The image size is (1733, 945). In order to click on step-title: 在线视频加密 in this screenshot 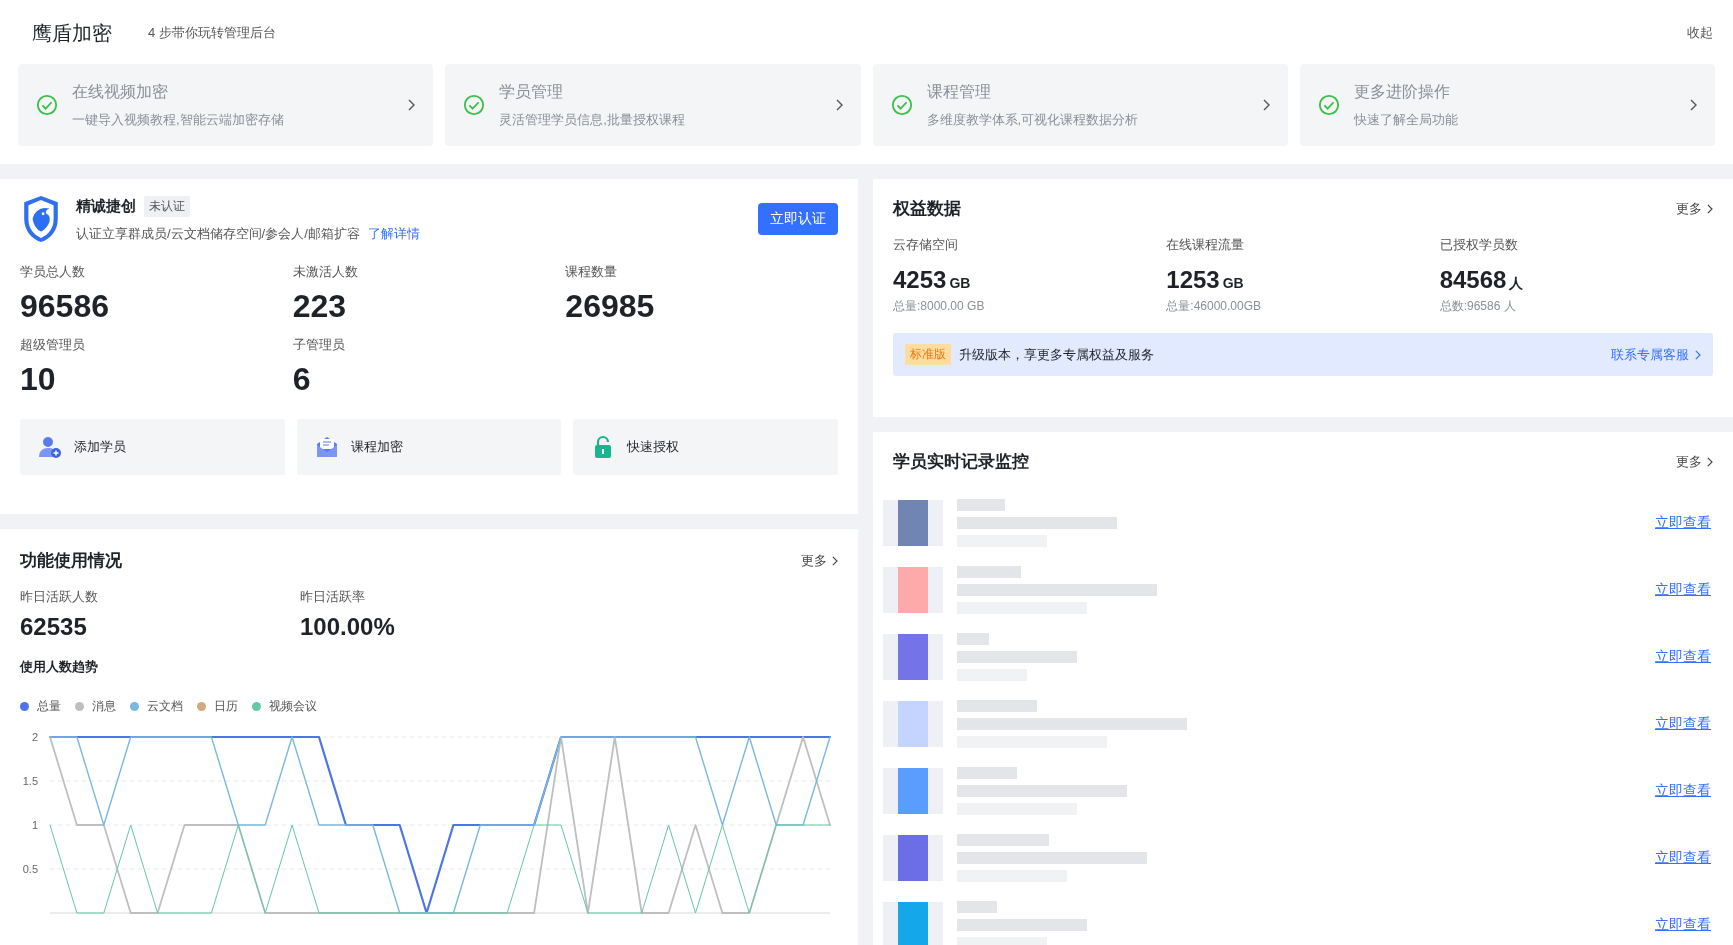, I will do `click(120, 91)`.